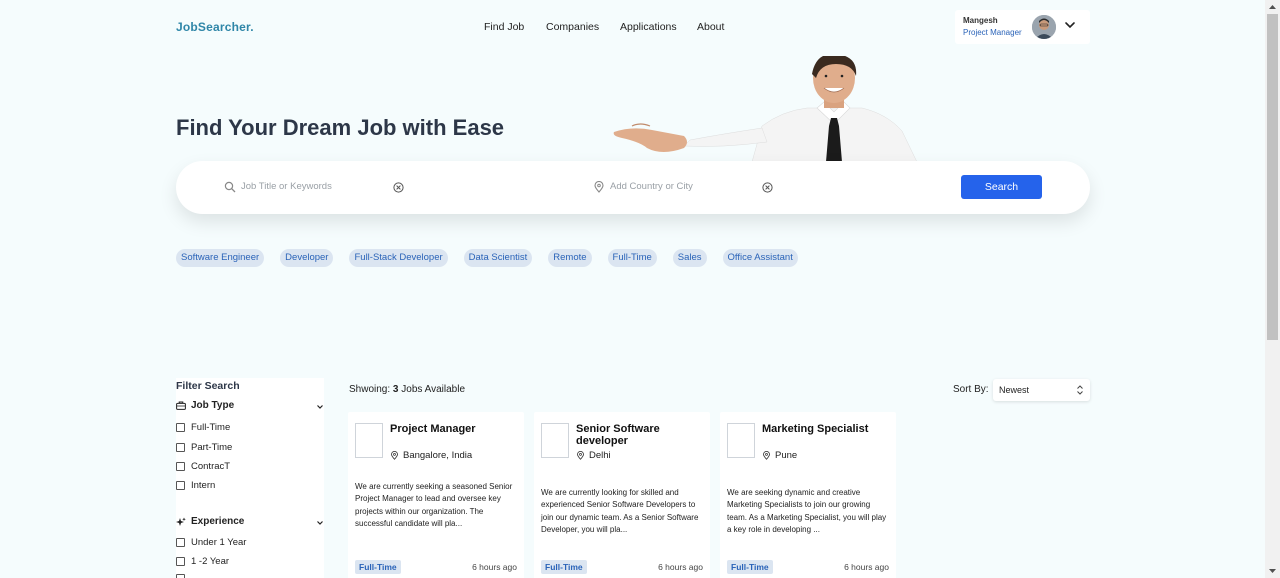 This screenshot has width=1280, height=578. I want to click on tag-full-time: Full-Time, so click(632, 258).